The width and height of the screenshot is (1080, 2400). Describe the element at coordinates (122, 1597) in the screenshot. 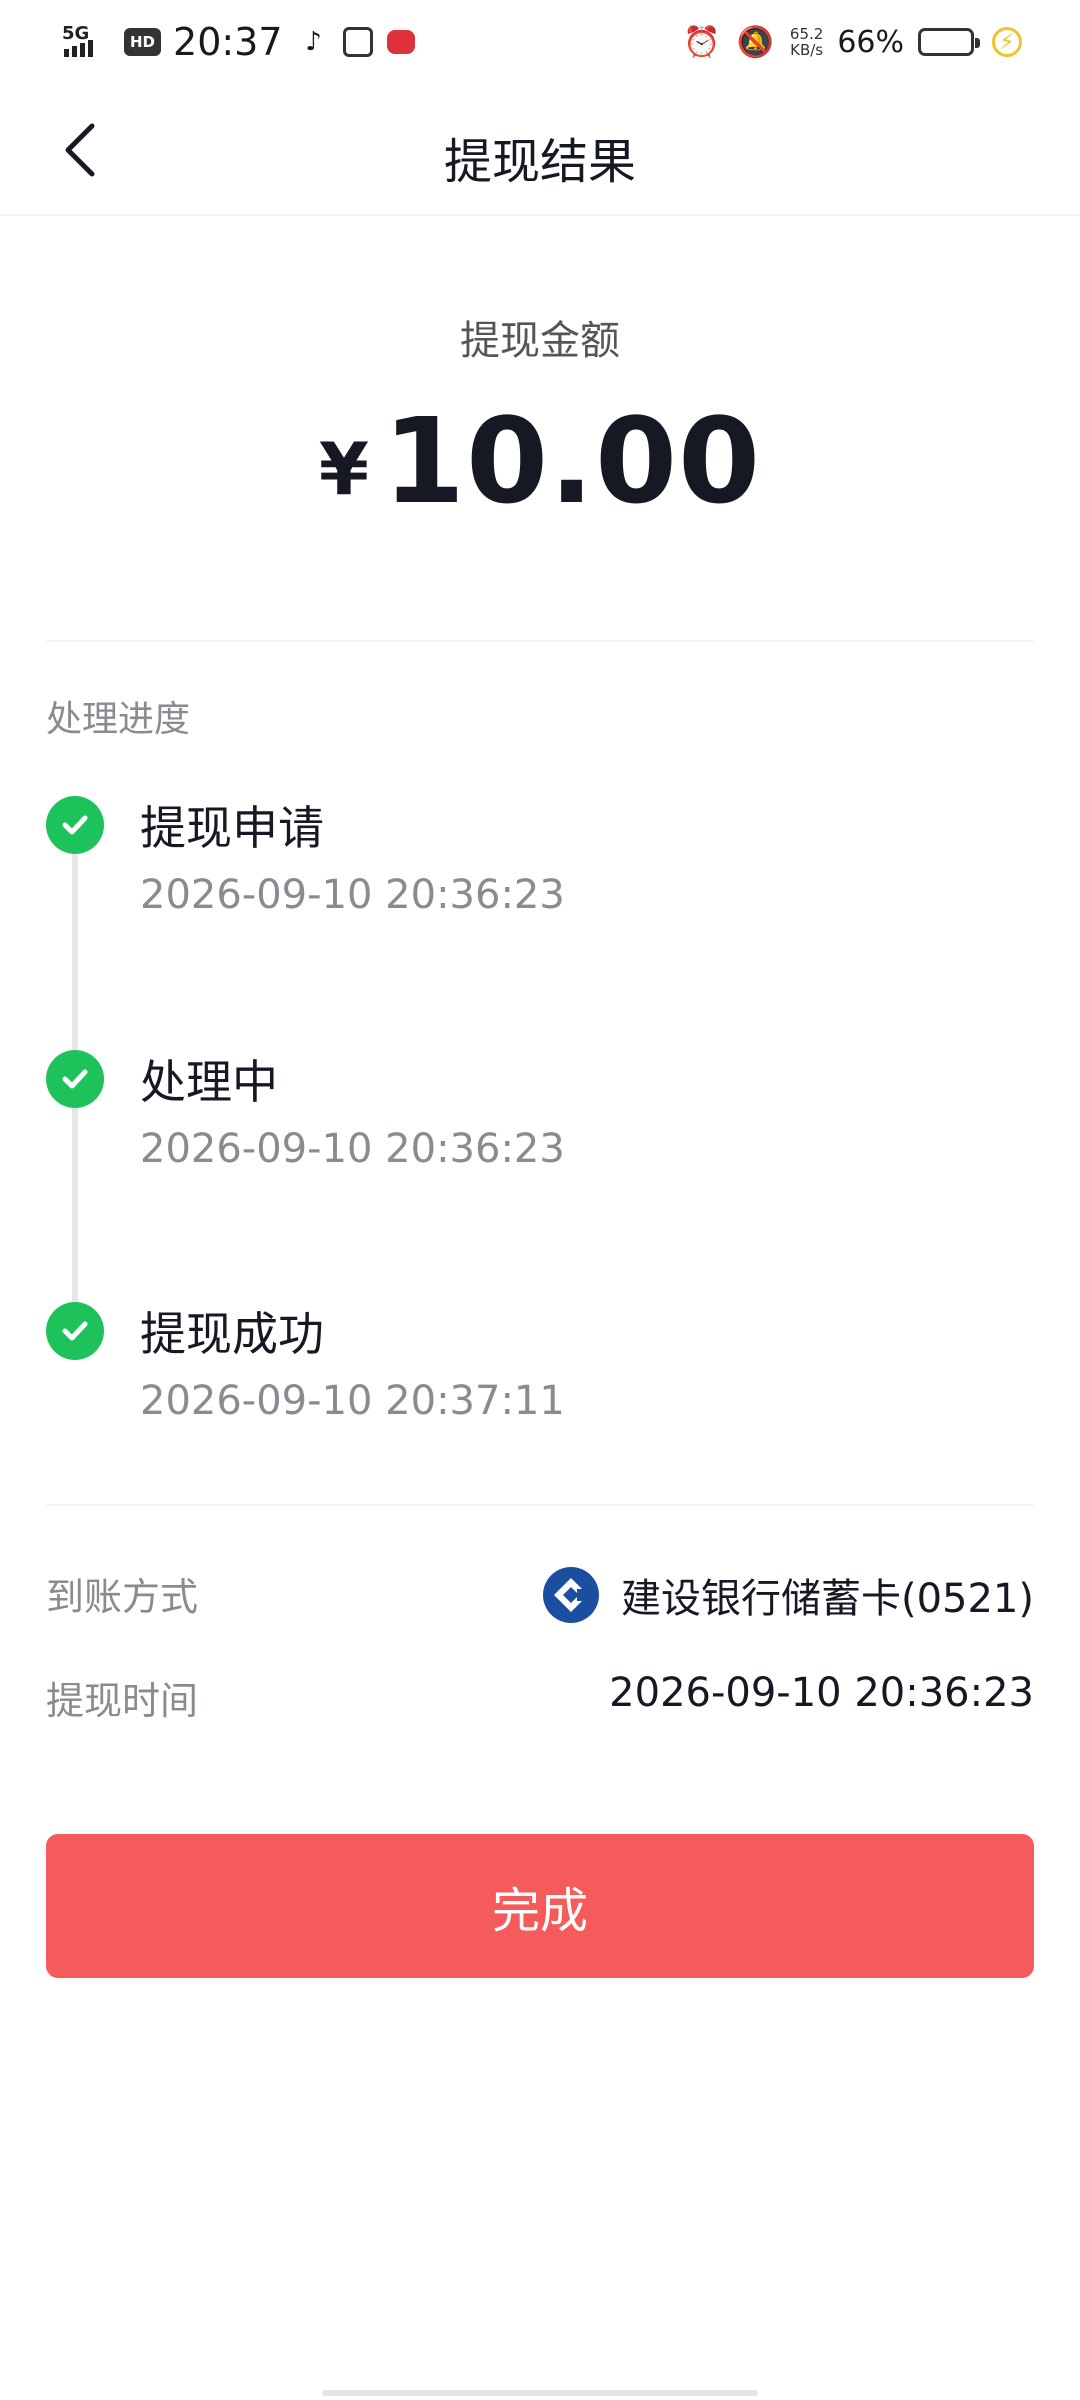

I see `method-label: 到账方式` at that location.